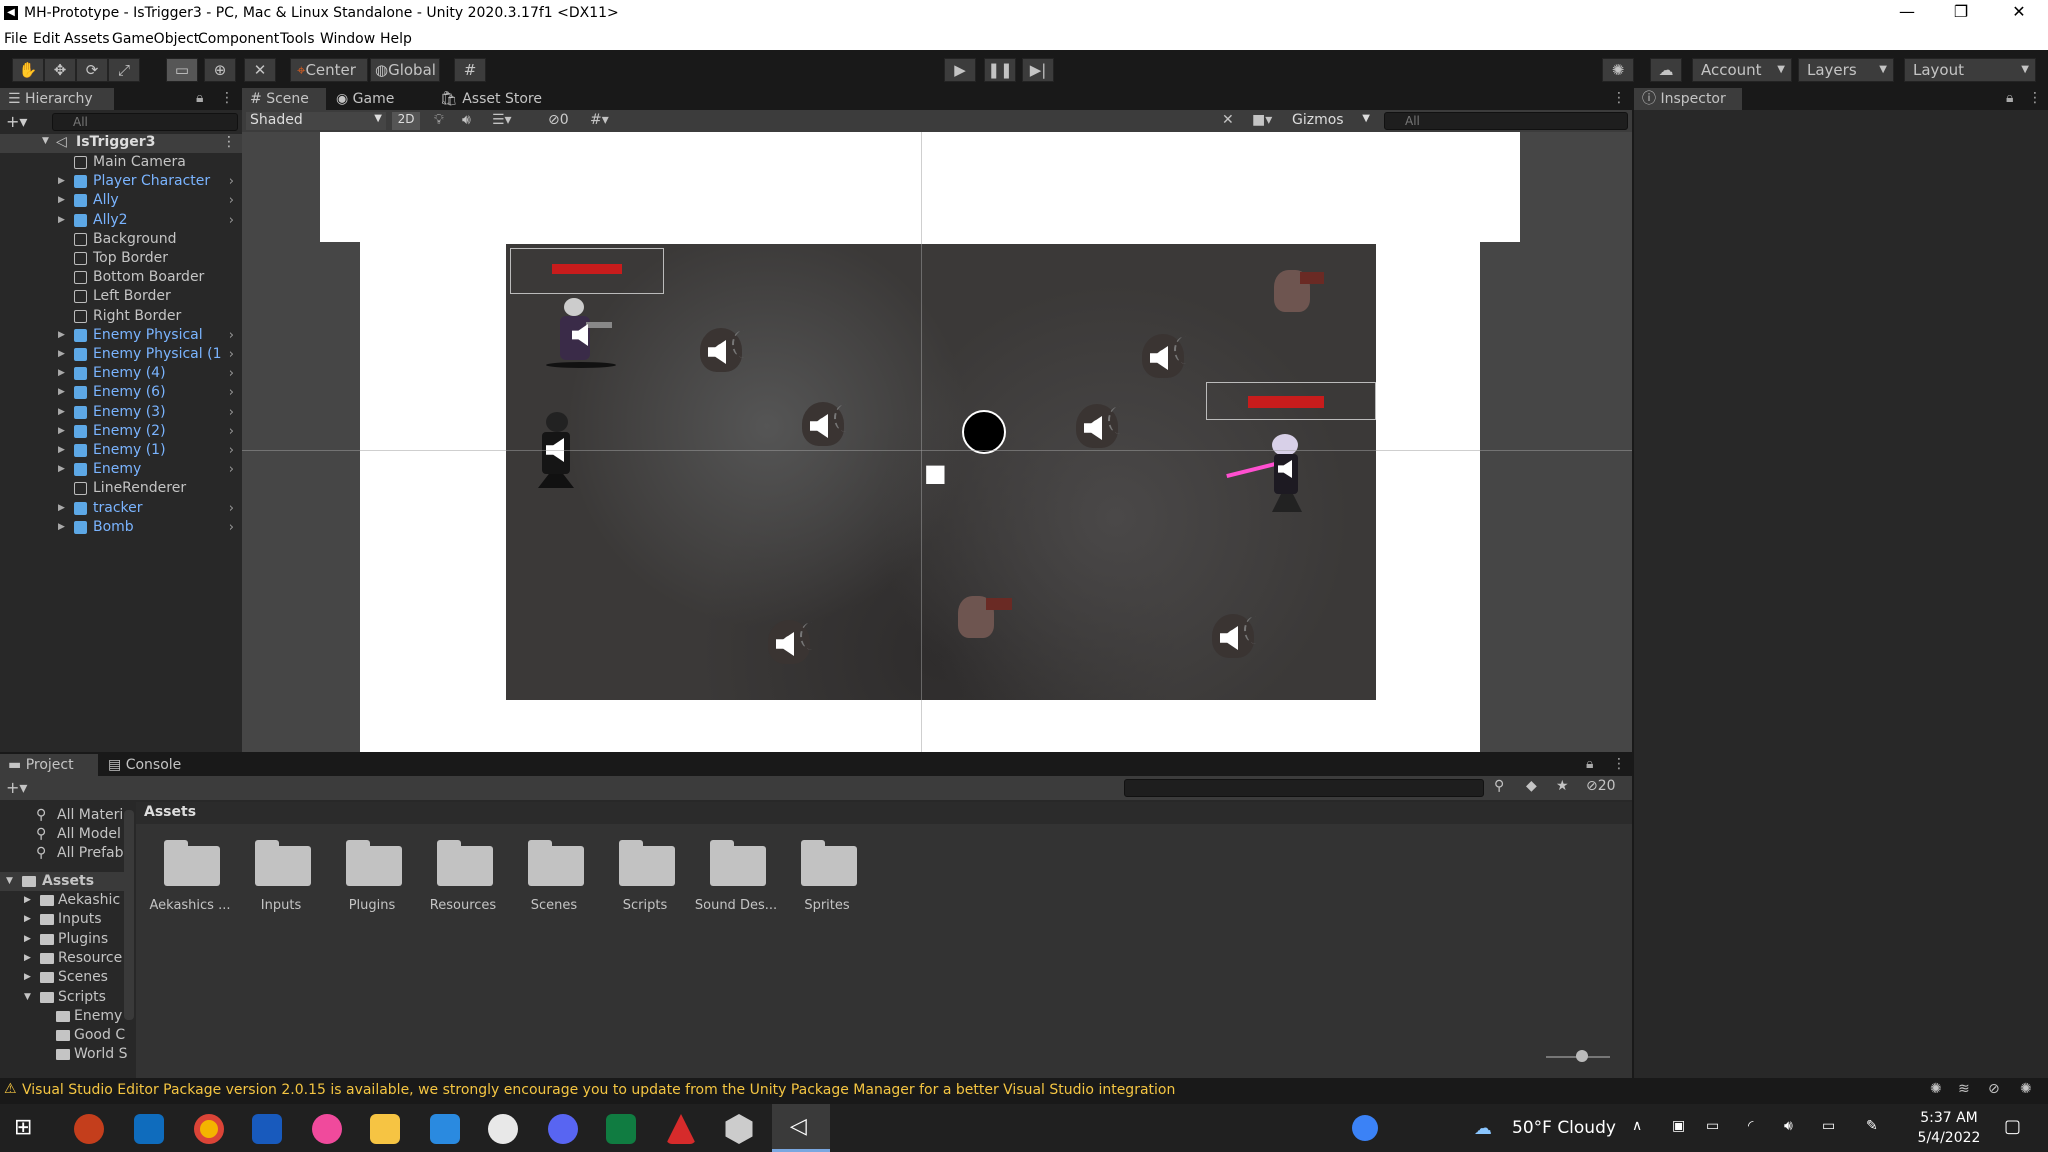 This screenshot has width=2048, height=1152. I want to click on camera-icon: ■▾, so click(1262, 120).